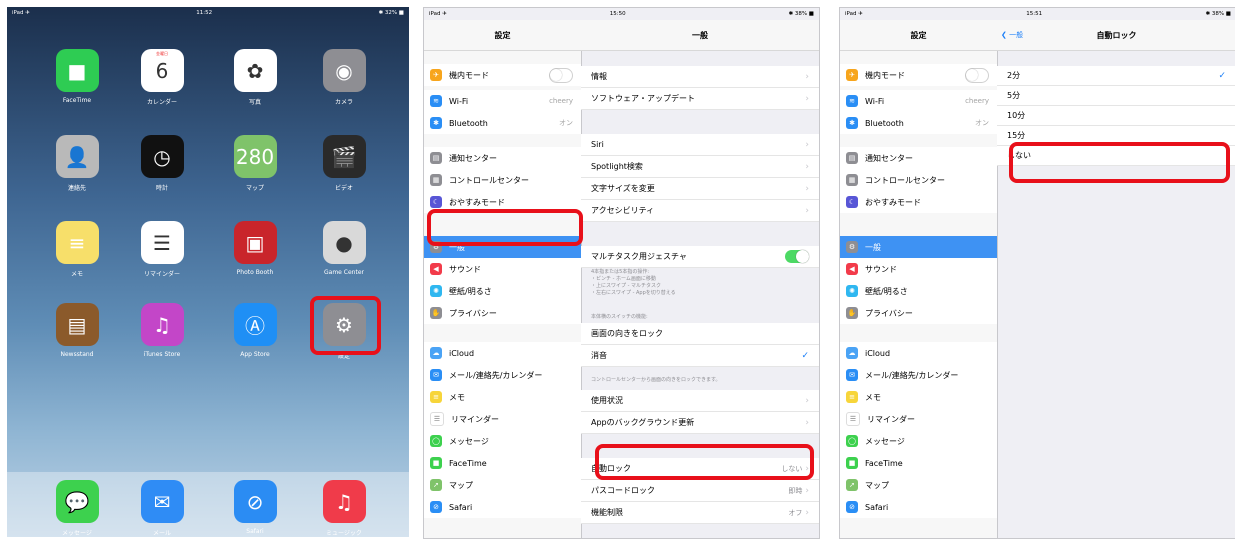 The image size is (1235, 539). I want to click on app-icon: ♫ iTunes Store, so click(162, 330).